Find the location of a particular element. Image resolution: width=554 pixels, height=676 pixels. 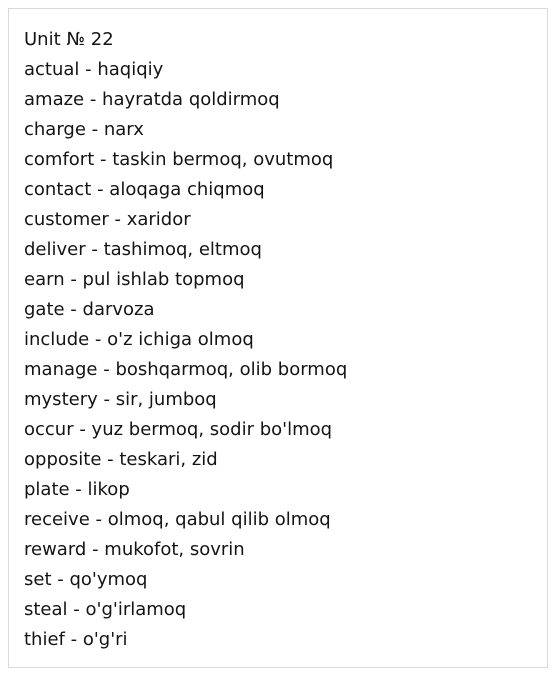

vocab-entry: manage - boshqarmoq, olib bormoq is located at coordinates (186, 369).